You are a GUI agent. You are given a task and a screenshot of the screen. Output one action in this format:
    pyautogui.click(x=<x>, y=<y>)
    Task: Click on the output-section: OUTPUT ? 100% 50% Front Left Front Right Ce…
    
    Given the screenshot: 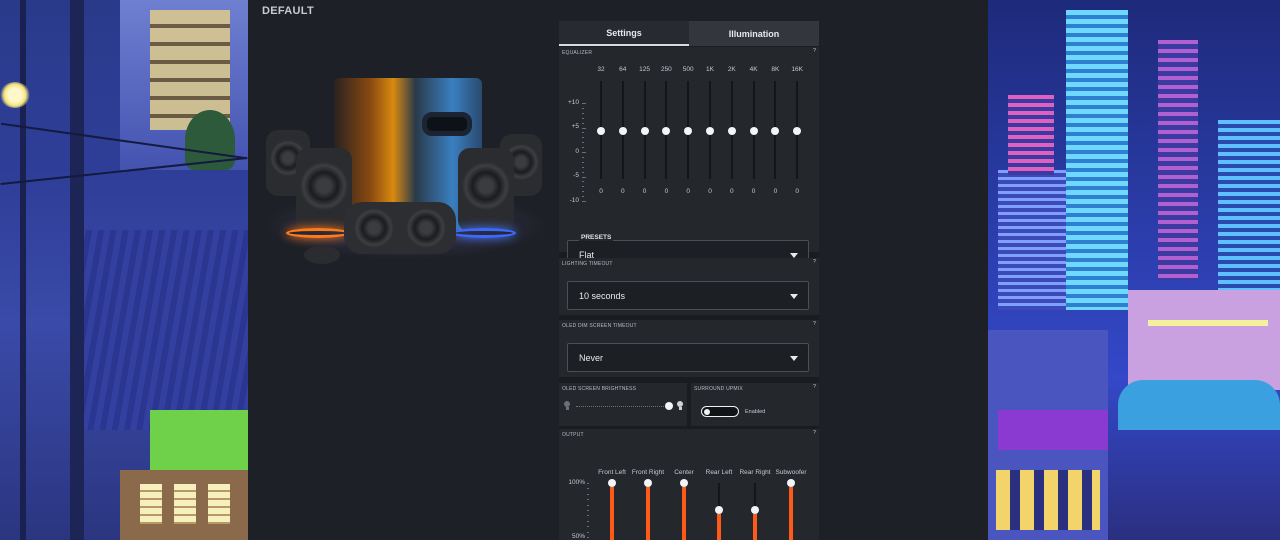 What is the action you would take?
    pyautogui.click(x=689, y=484)
    